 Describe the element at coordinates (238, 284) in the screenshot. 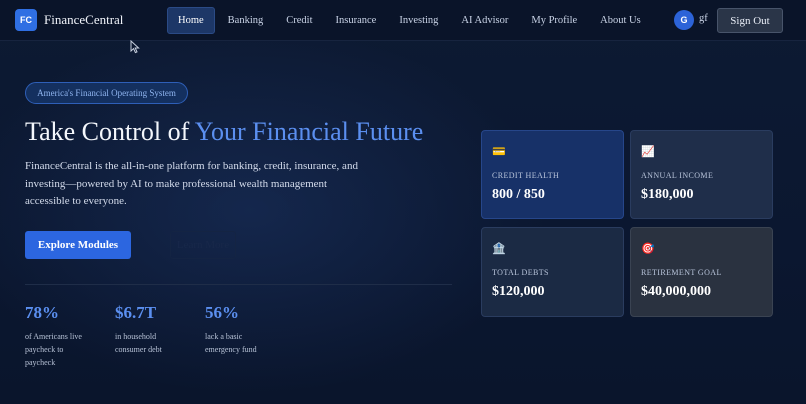

I see `hero-divider` at that location.